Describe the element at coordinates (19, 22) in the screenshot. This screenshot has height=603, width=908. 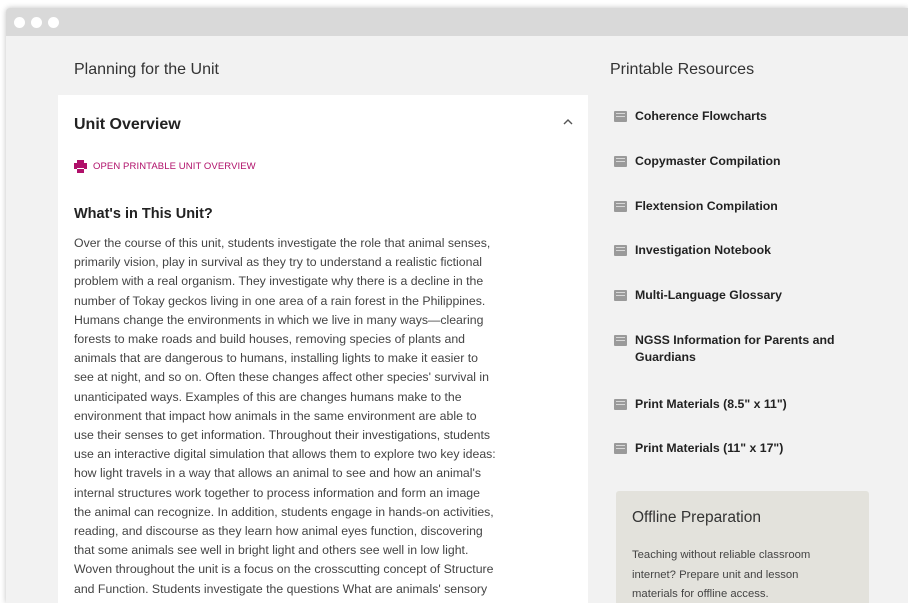
I see `window-close-dot` at that location.